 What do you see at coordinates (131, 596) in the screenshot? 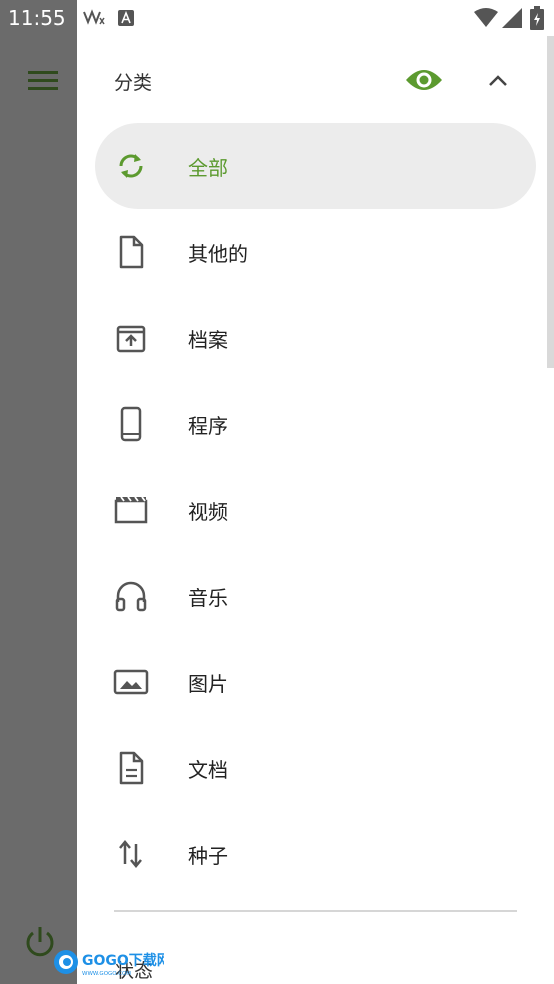
I see `headphones-icon` at bounding box center [131, 596].